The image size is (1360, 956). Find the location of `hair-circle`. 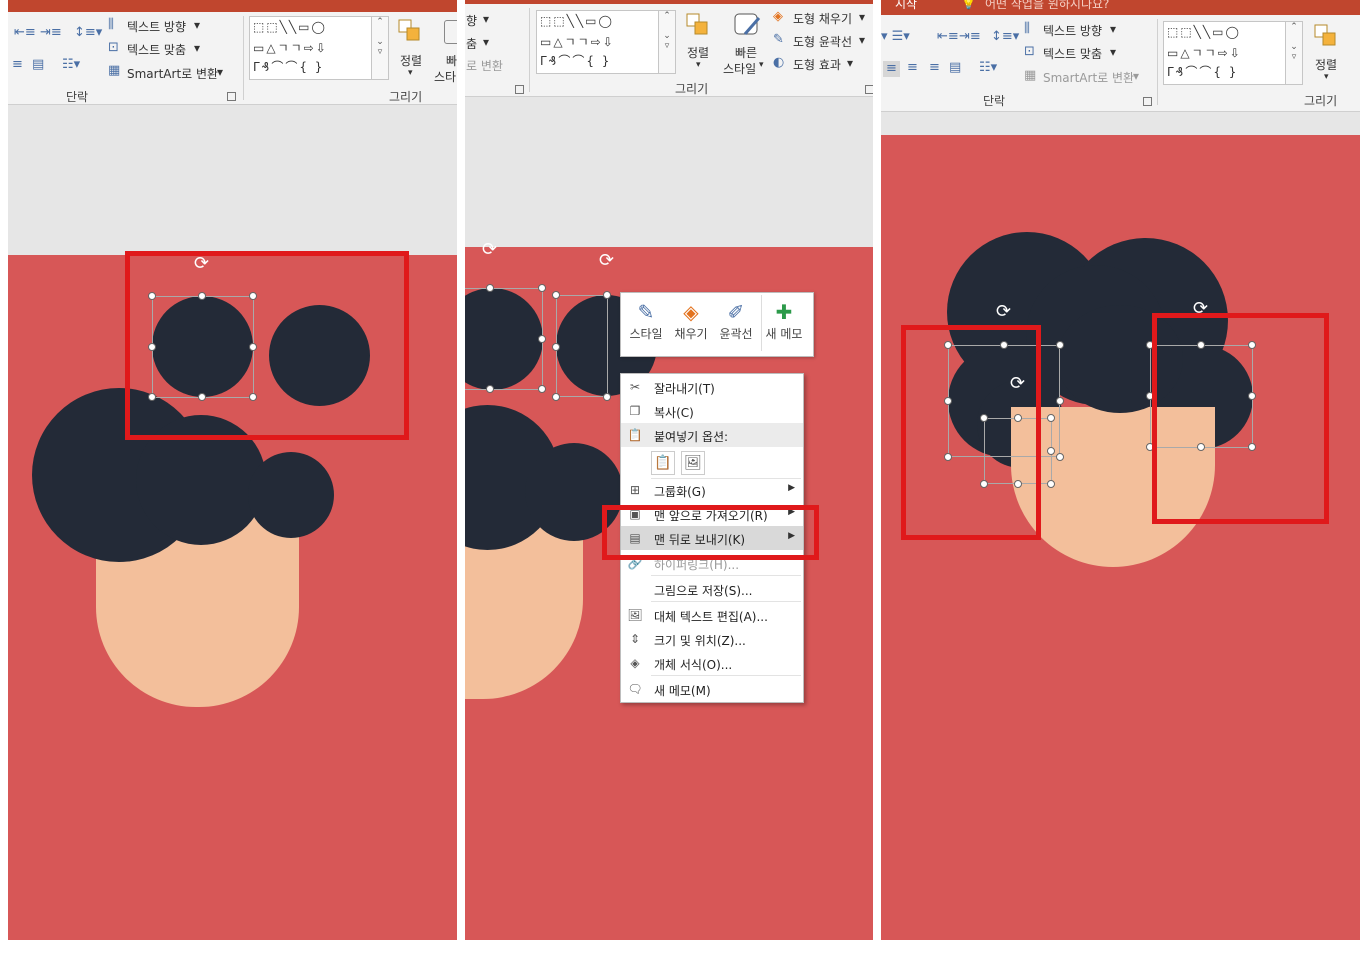

hair-circle is located at coordinates (291, 495).